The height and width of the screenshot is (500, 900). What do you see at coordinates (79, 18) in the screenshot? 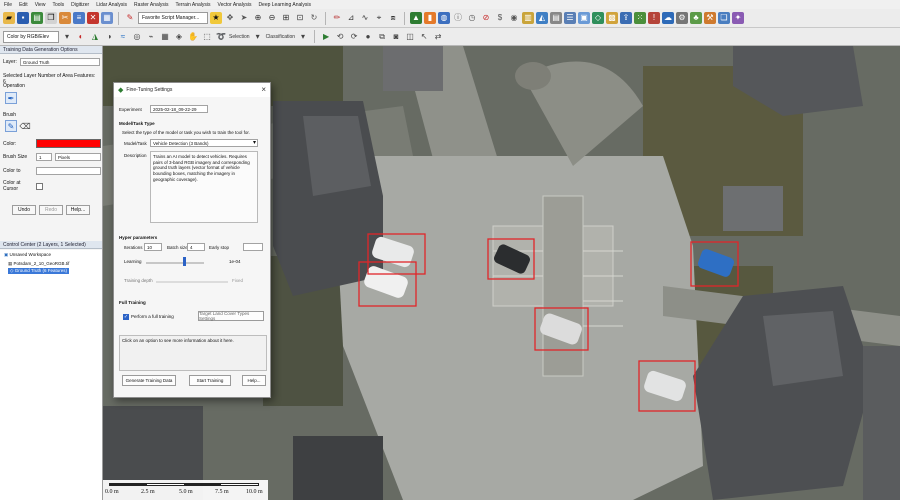
I see `layers-icon: ≡` at bounding box center [79, 18].